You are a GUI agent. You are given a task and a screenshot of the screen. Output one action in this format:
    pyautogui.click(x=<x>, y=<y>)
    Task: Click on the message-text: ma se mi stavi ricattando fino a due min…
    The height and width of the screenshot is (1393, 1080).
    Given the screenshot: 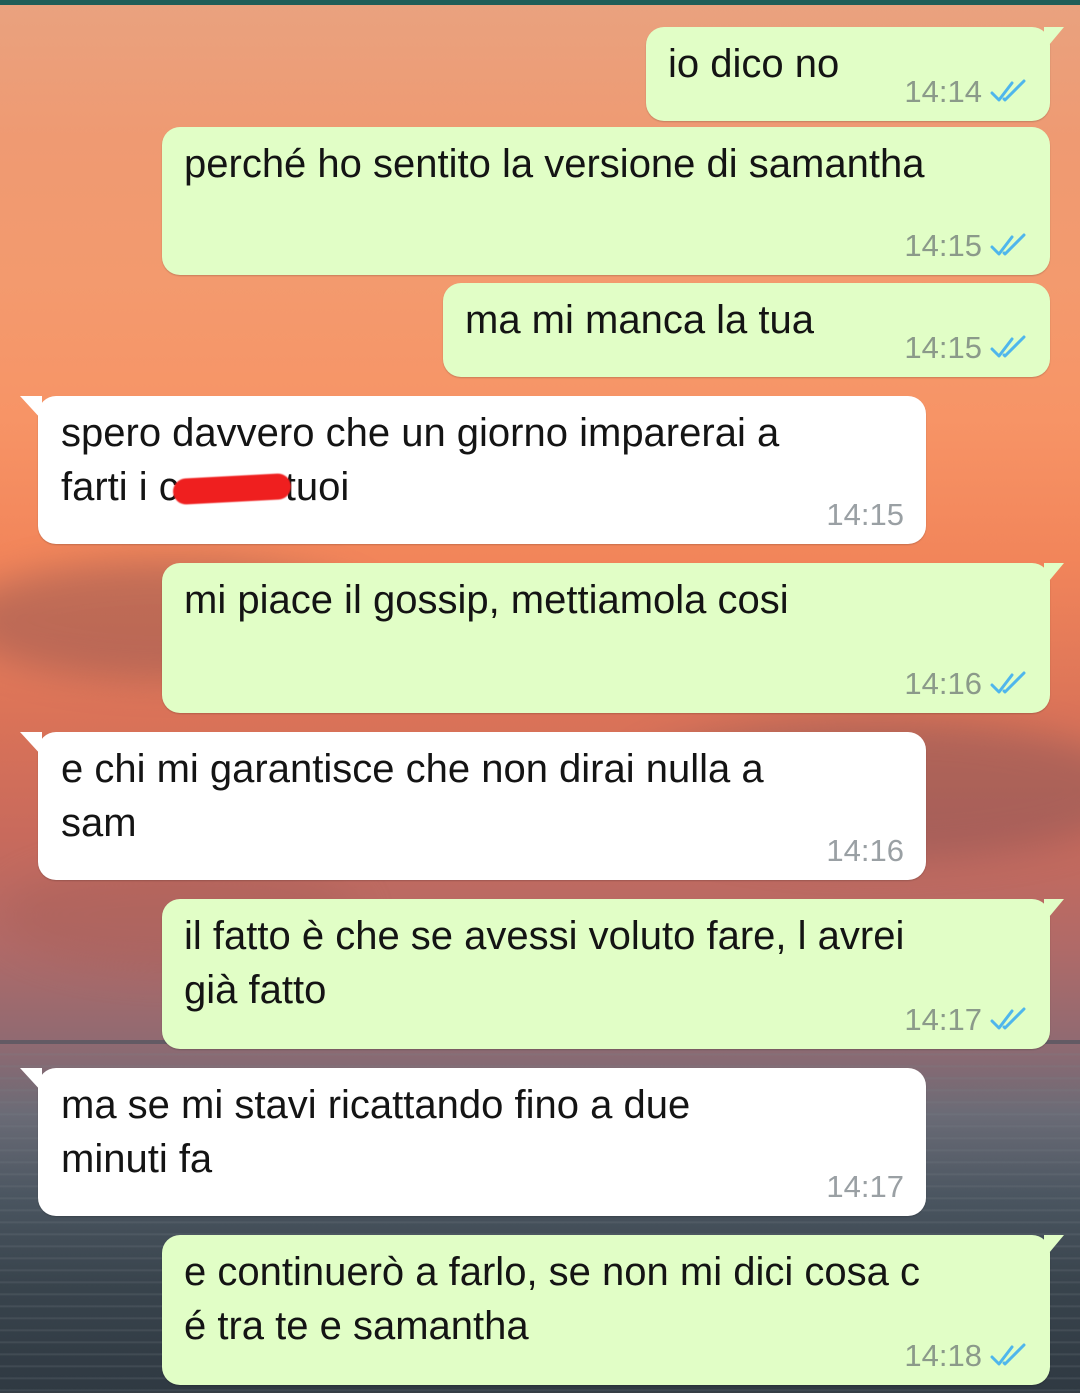 What is the action you would take?
    pyautogui.click(x=376, y=1132)
    